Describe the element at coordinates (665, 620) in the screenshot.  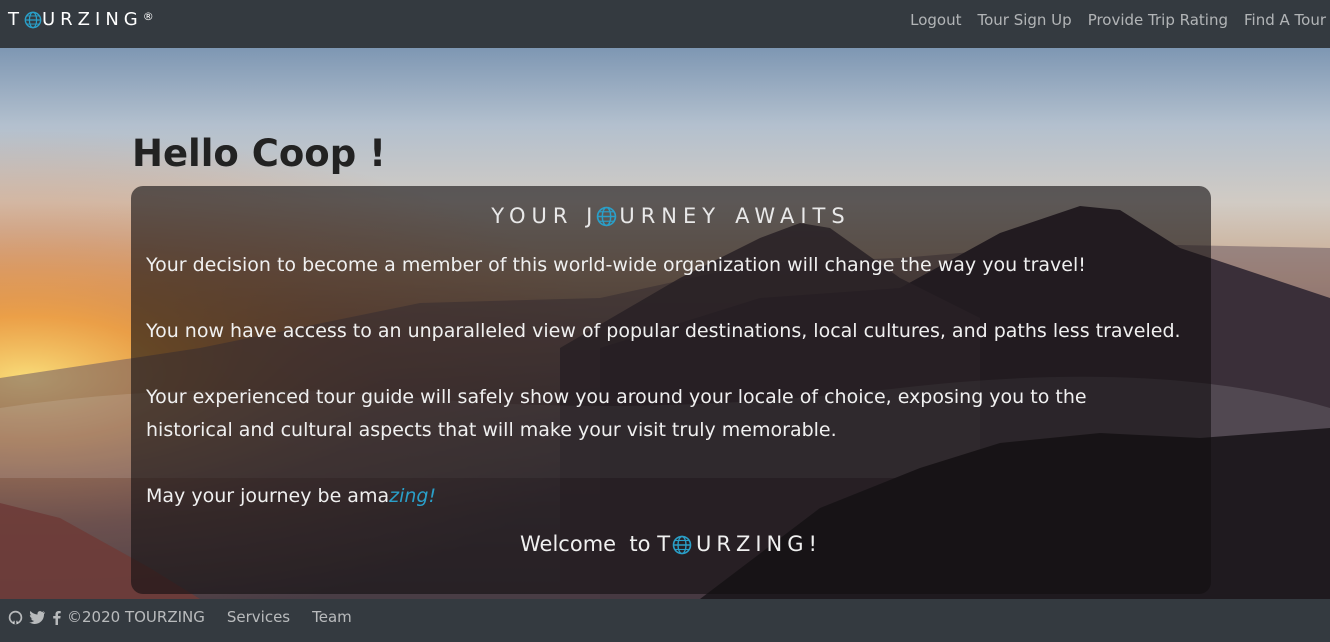
I see `footer: ©2020 TOURZING Services Team` at that location.